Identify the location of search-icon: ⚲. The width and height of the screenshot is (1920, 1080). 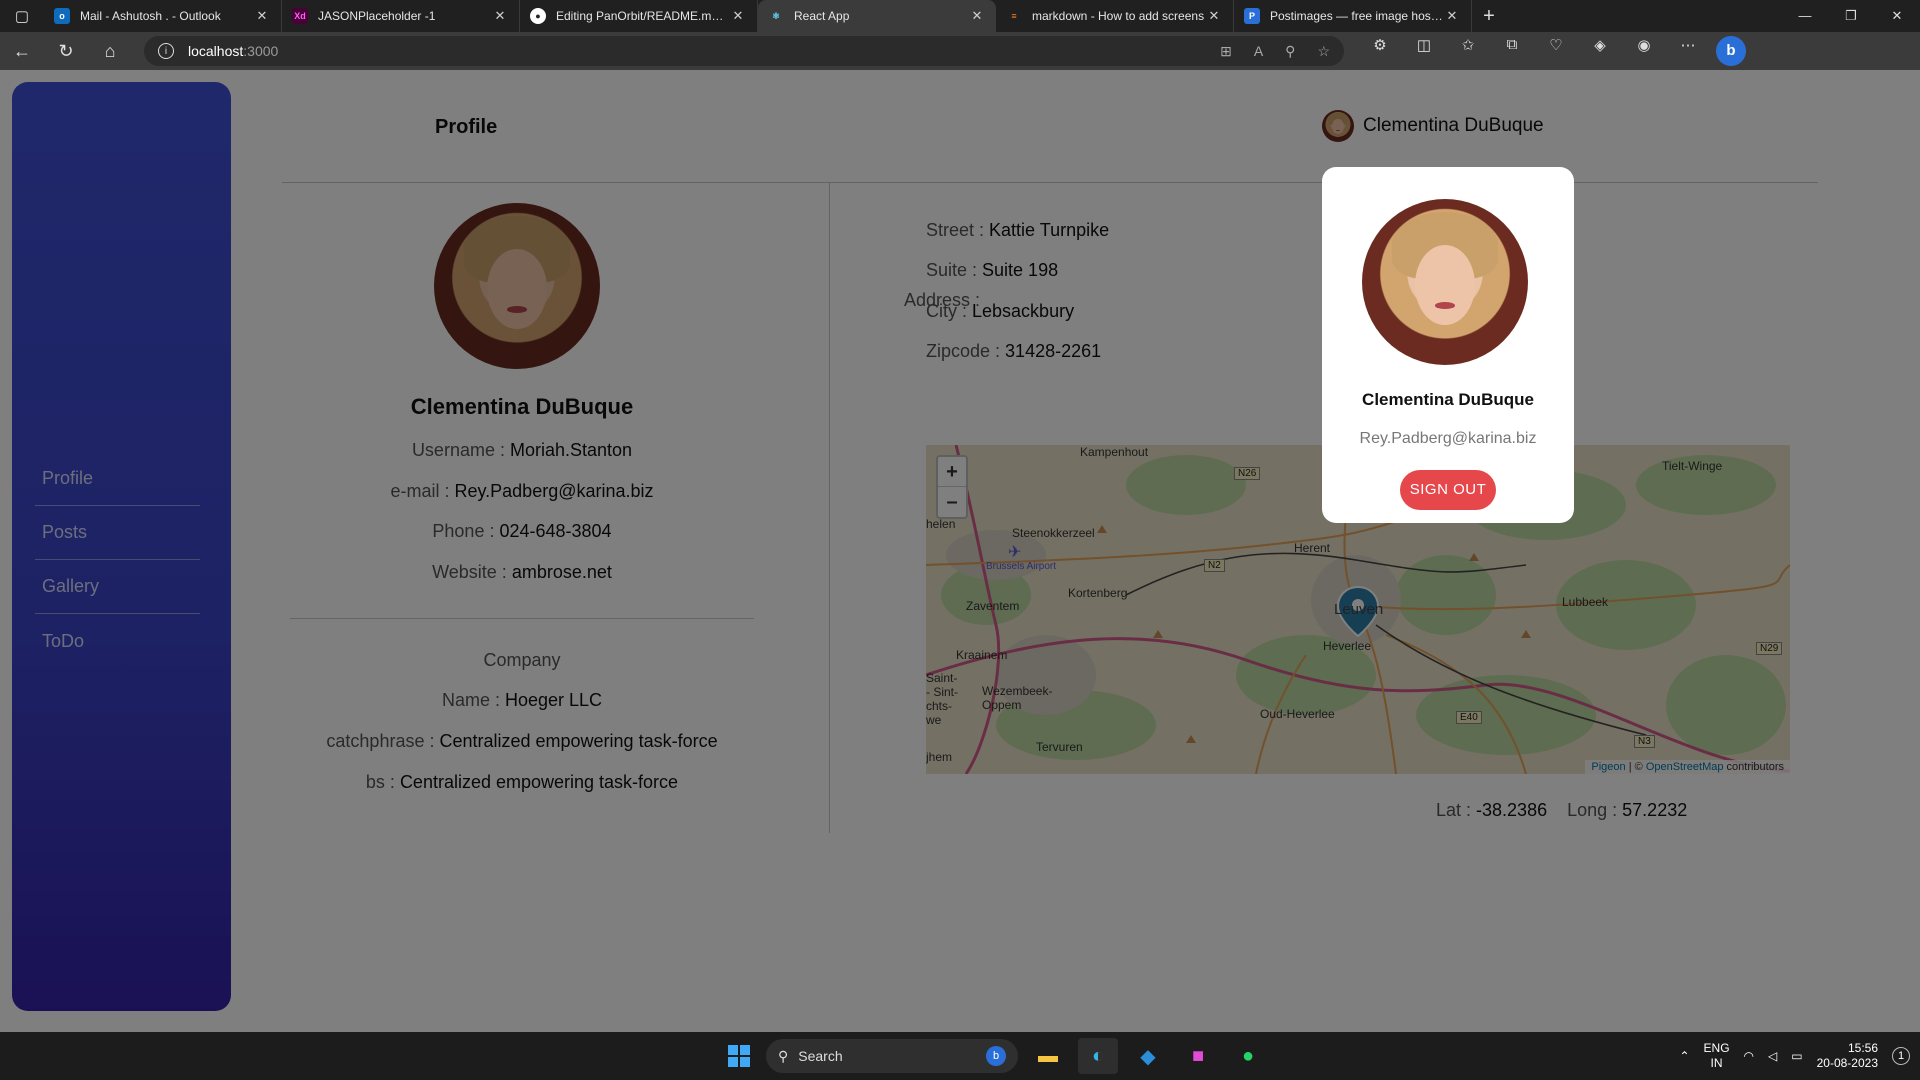
(783, 1055).